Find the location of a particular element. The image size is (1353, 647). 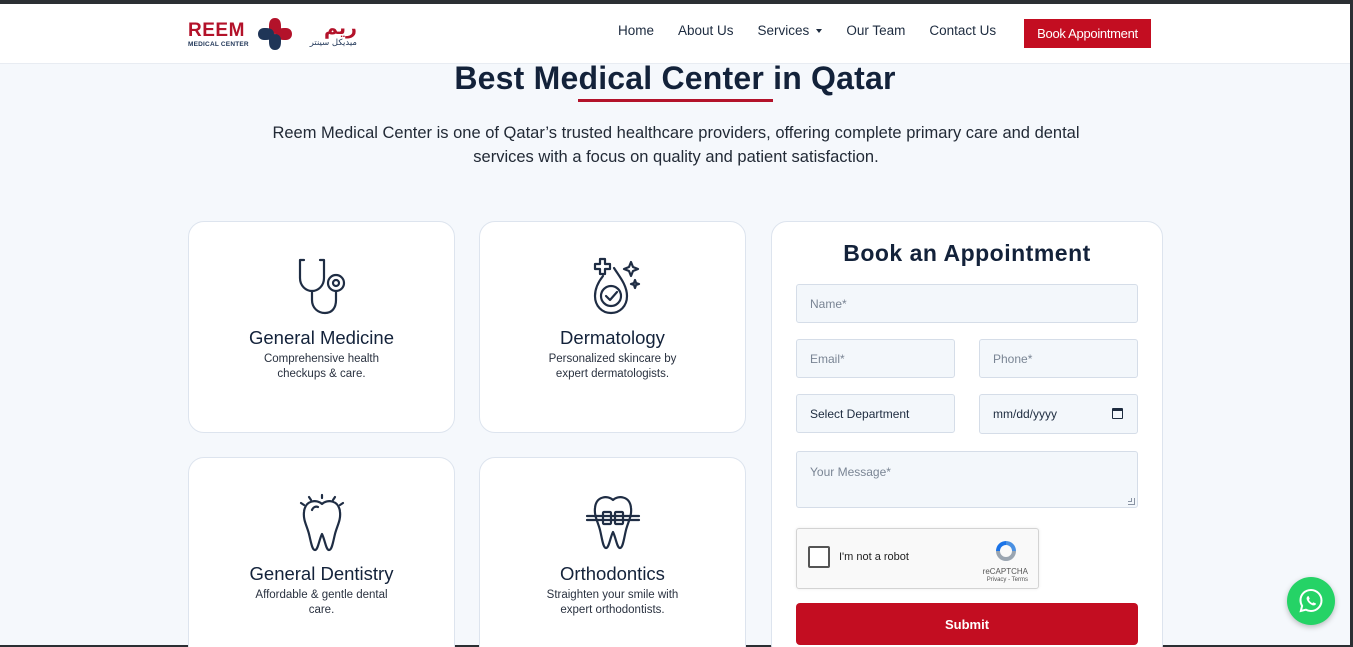

recaptcha-logo-icon is located at coordinates (1006, 551).